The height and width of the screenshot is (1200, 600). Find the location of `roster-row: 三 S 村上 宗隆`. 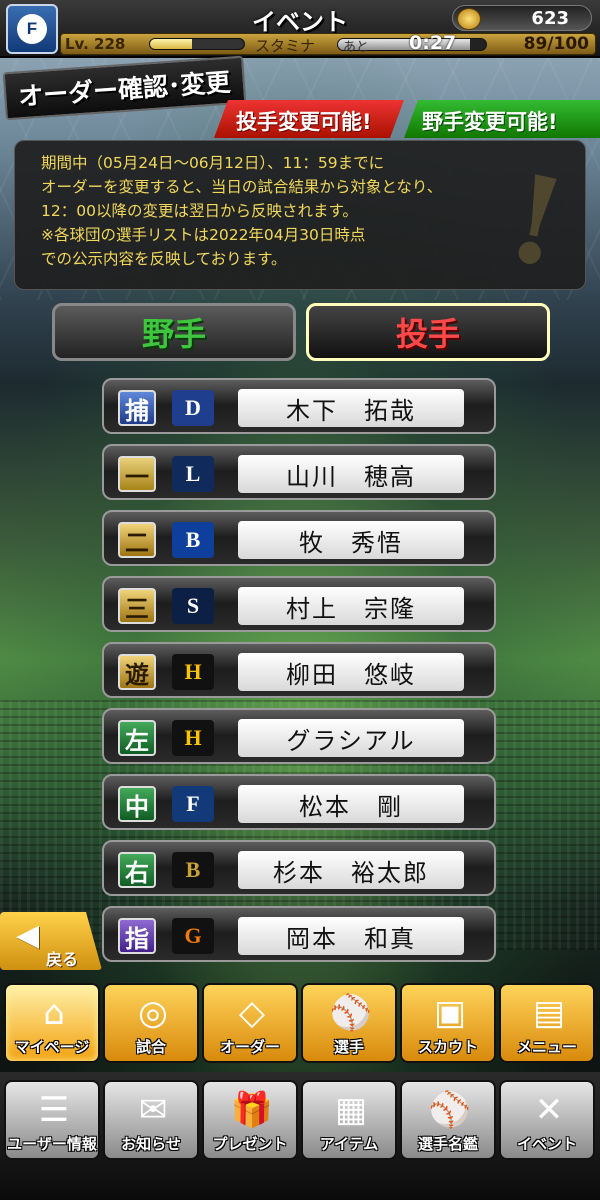

roster-row: 三 S 村上 宗隆 is located at coordinates (299, 604).